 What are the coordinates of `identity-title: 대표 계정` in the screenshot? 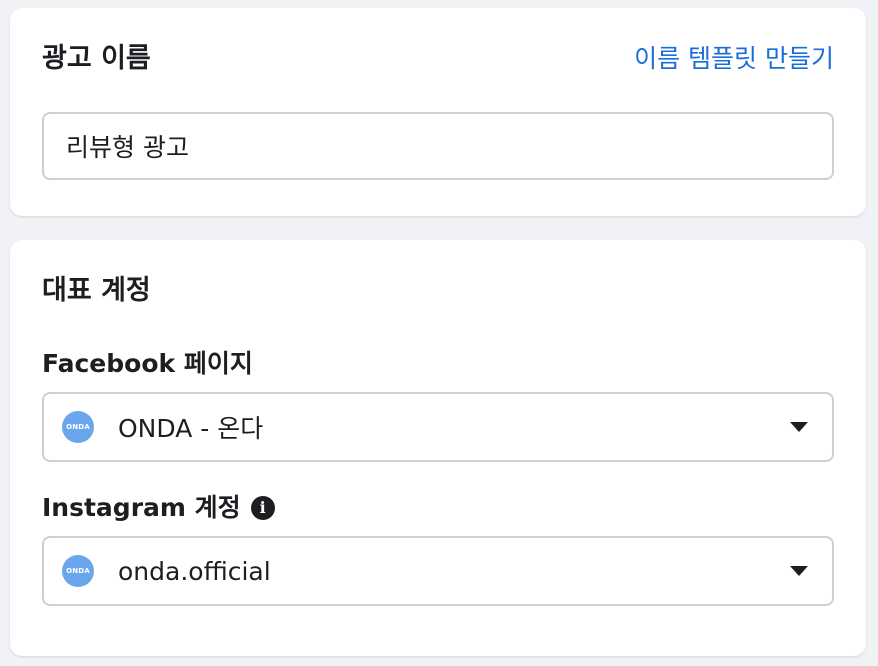 It's located at (96, 290).